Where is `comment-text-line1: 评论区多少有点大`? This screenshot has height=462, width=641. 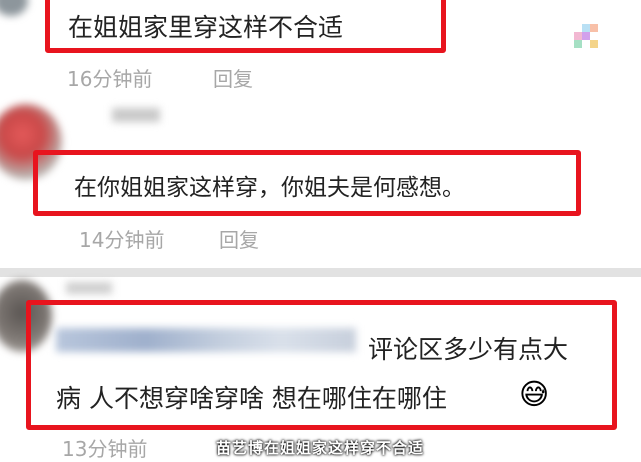
comment-text-line1: 评论区多少有点大 is located at coordinates (468, 349).